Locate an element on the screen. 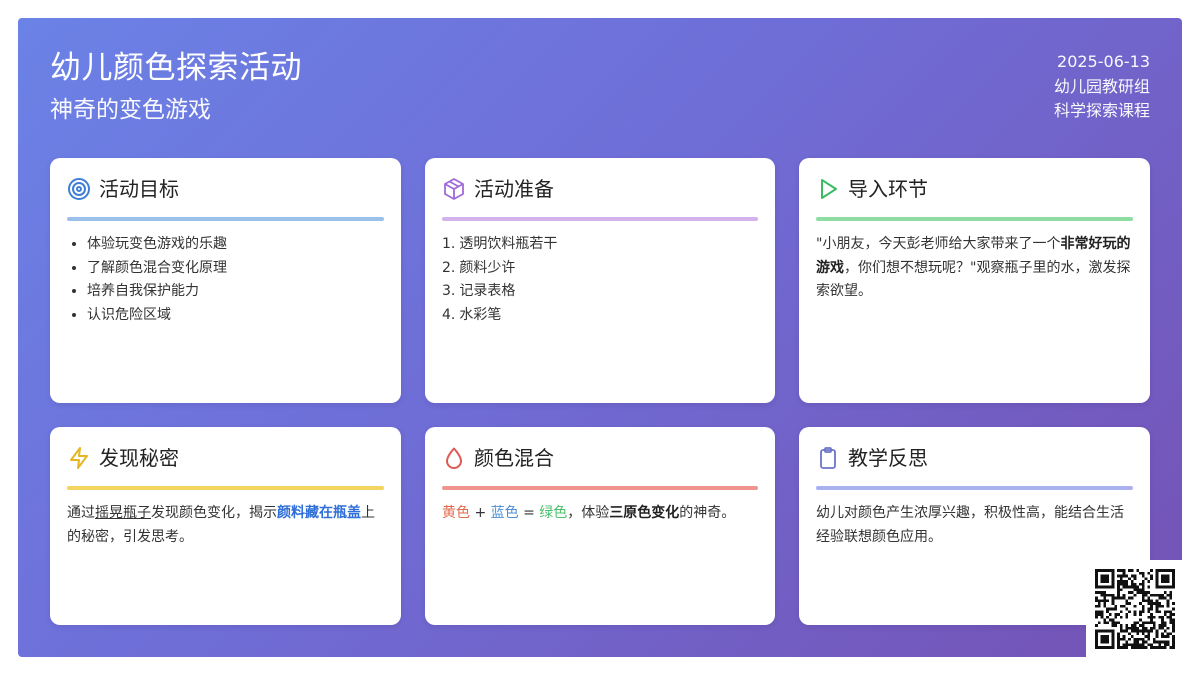 This screenshot has width=1200, height=675. discover-text: 通过摇晃瓶子发现颜色变化，揭示颜料藏在瓶盖上的秘密，引发思考。 is located at coordinates (221, 525).